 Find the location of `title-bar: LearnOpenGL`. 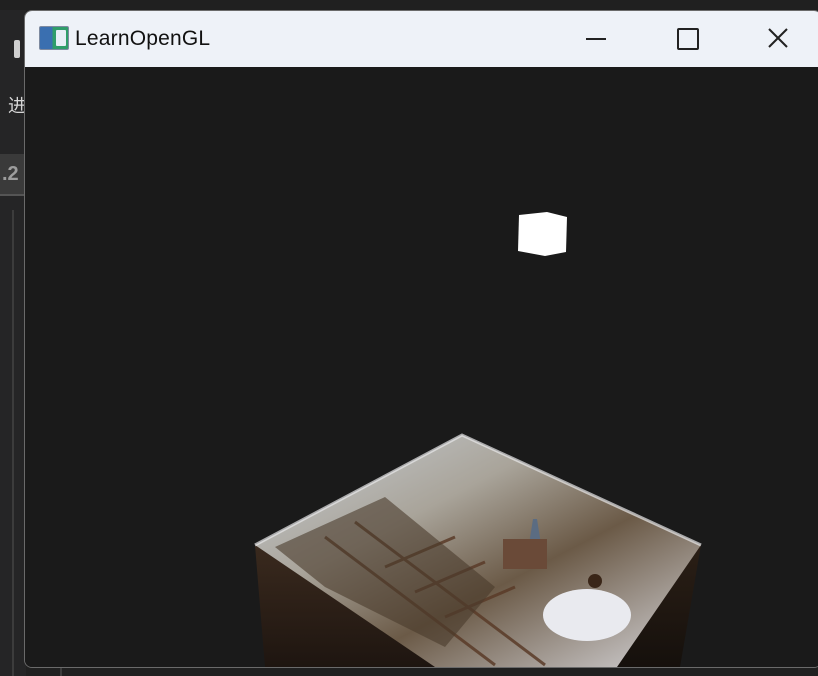

title-bar: LearnOpenGL is located at coordinates (421, 39).